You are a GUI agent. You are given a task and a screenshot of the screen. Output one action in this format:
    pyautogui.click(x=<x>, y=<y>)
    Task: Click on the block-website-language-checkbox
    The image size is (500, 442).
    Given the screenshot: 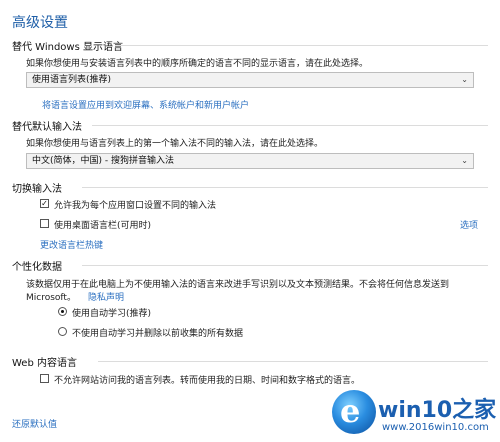 What is the action you would take?
    pyautogui.click(x=44, y=378)
    